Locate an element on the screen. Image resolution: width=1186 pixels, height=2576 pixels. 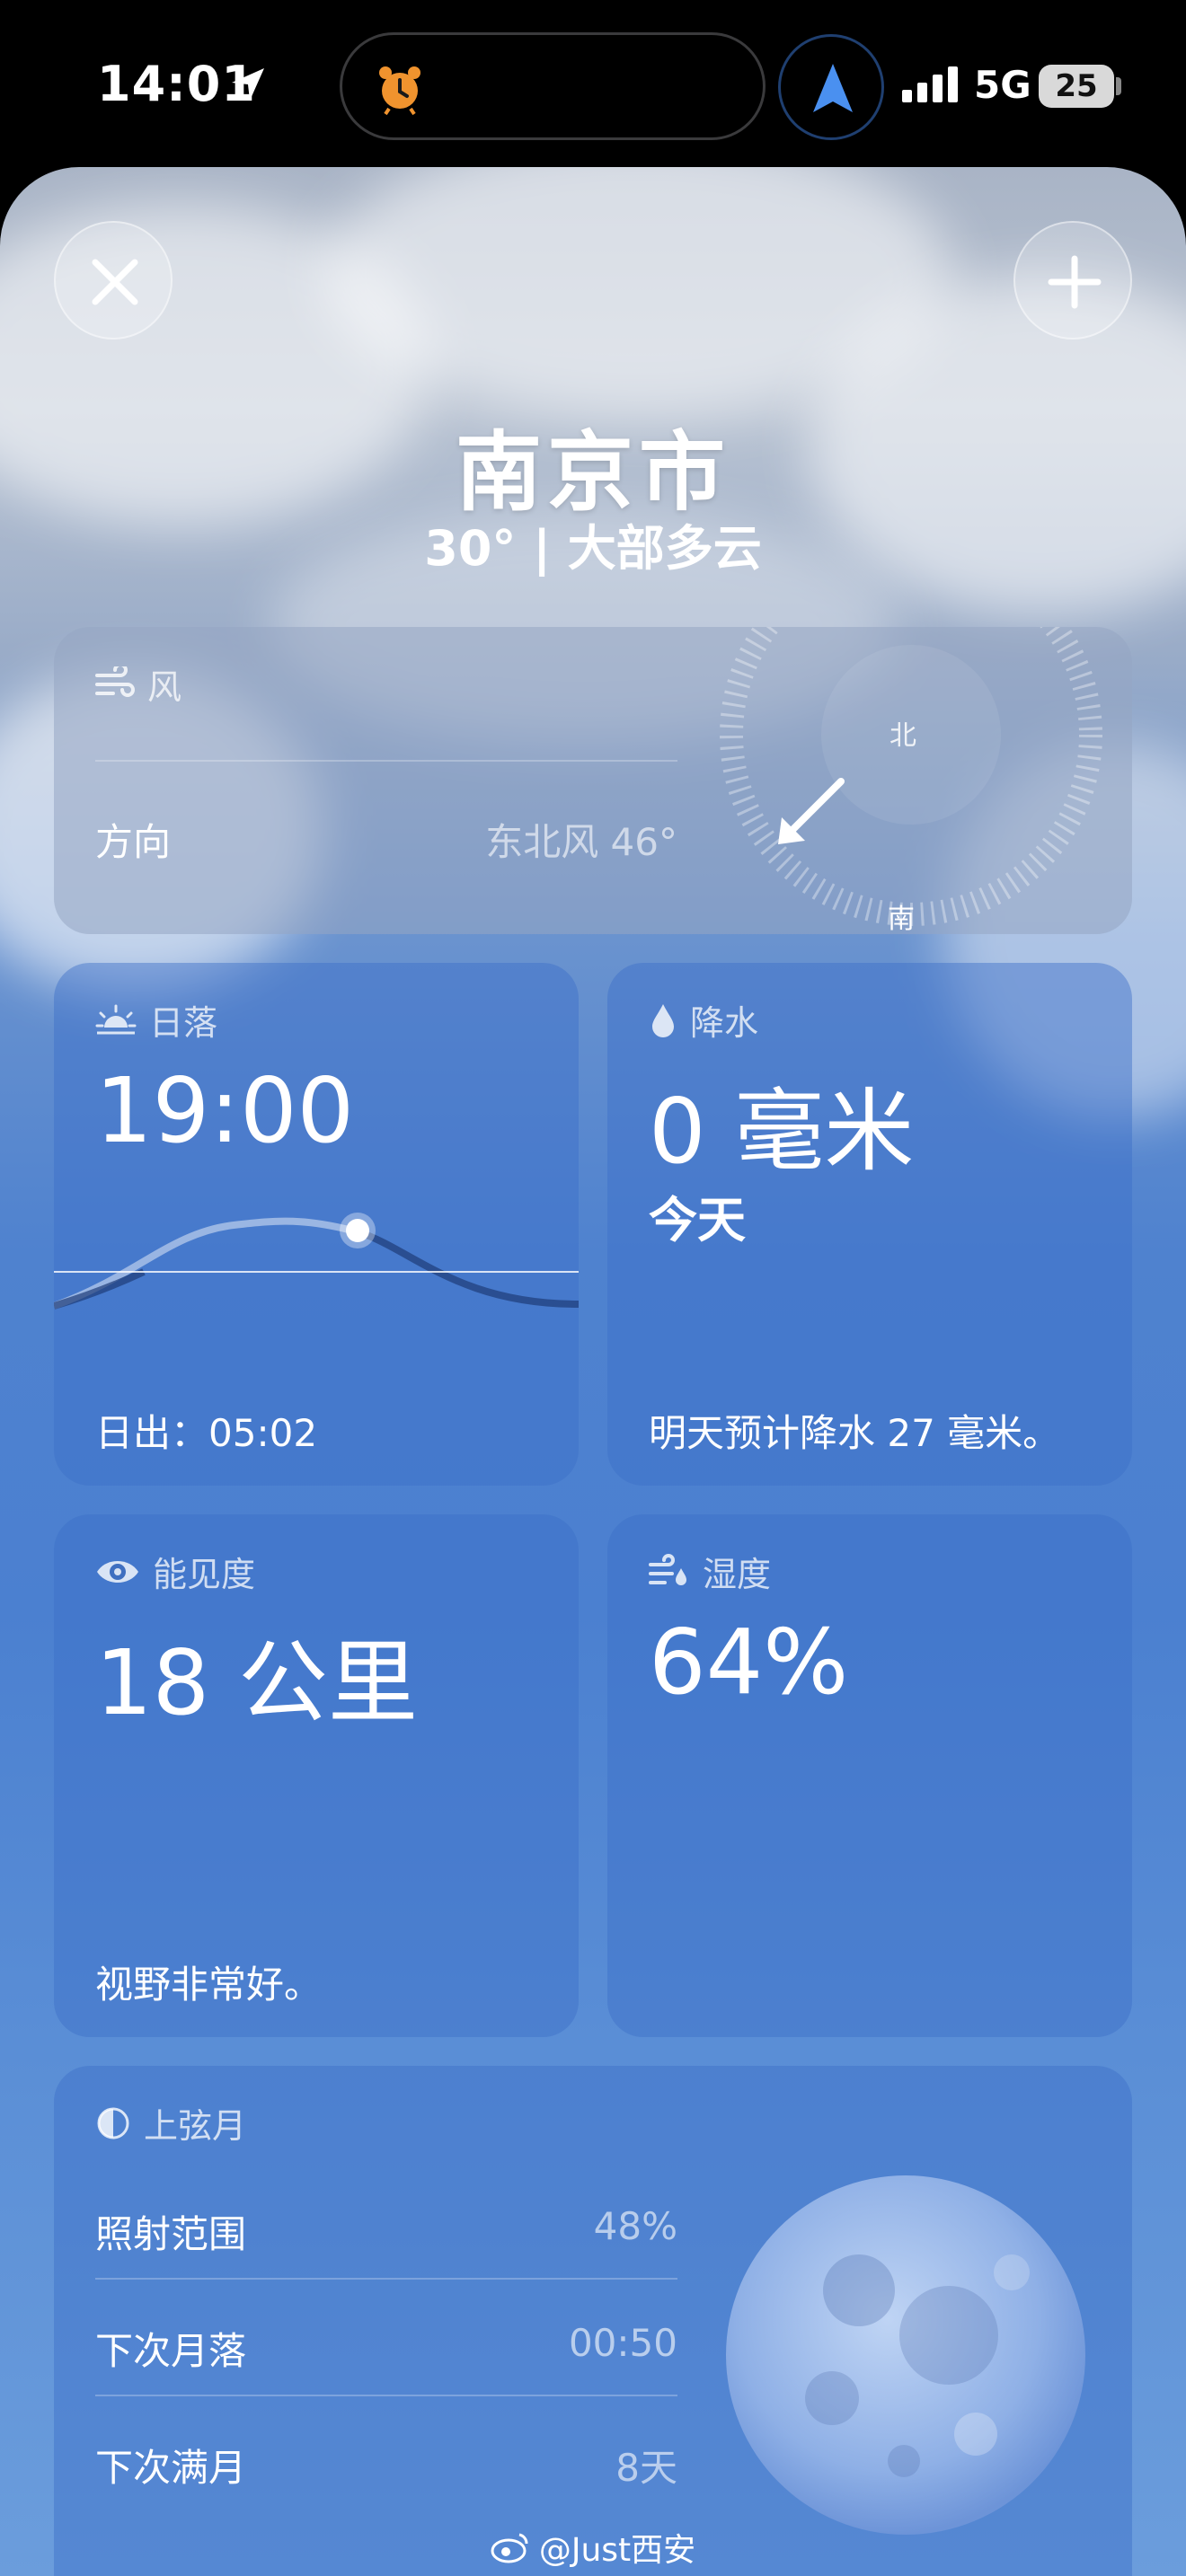
visibility-card-title: 能见度 is located at coordinates (204, 1574).